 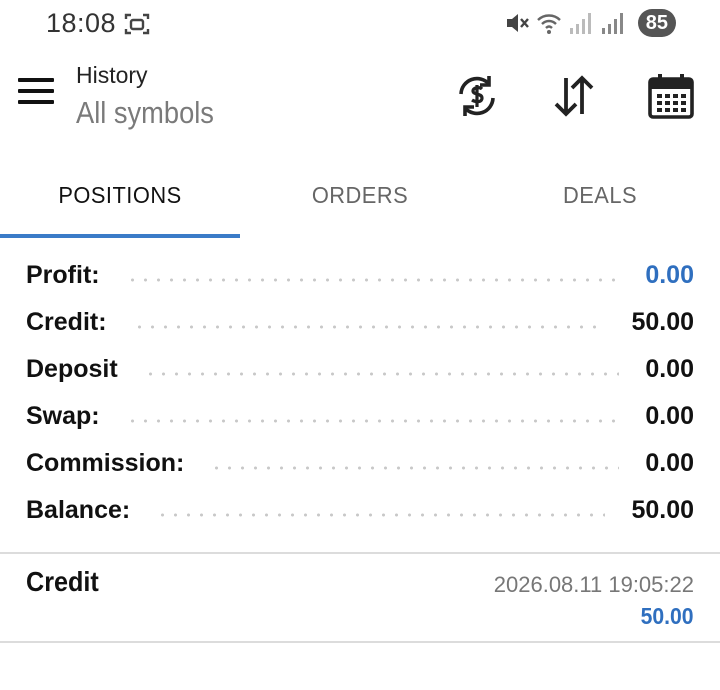 What do you see at coordinates (63, 275) in the screenshot?
I see `summary-label: Profit:` at bounding box center [63, 275].